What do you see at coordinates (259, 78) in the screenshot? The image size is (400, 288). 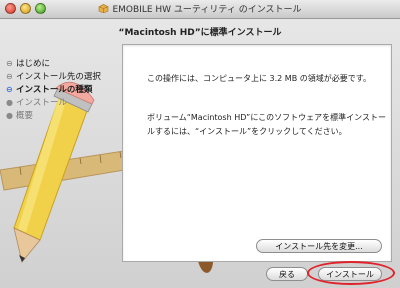 I see `disk-space-text: この操作には、コンピュータ上に 3.2 MB の領域が必要です。` at bounding box center [259, 78].